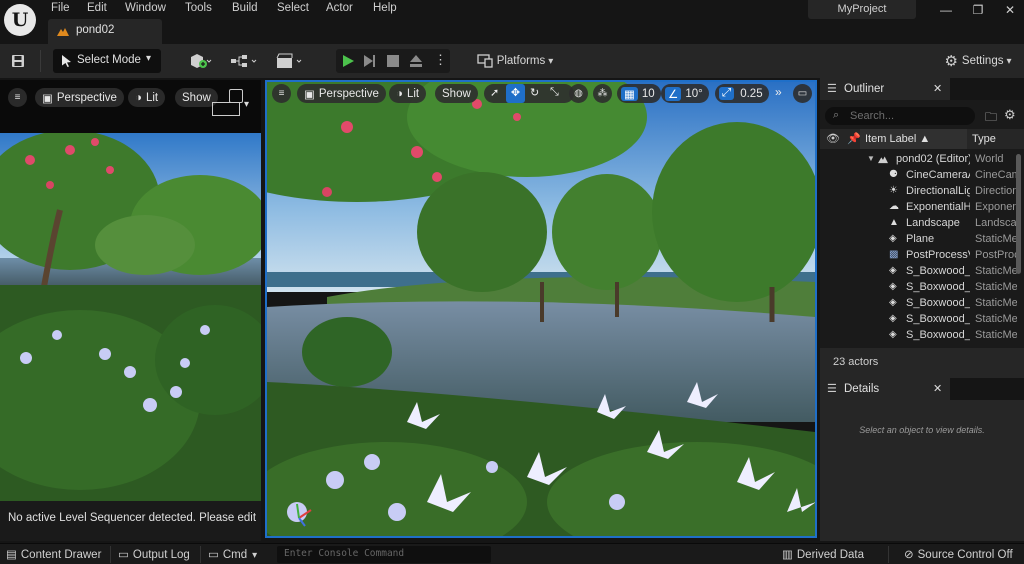 This screenshot has height=564, width=1024. What do you see at coordinates (996, 335) in the screenshot?
I see `row-type: StaticMeshActor` at bounding box center [996, 335].